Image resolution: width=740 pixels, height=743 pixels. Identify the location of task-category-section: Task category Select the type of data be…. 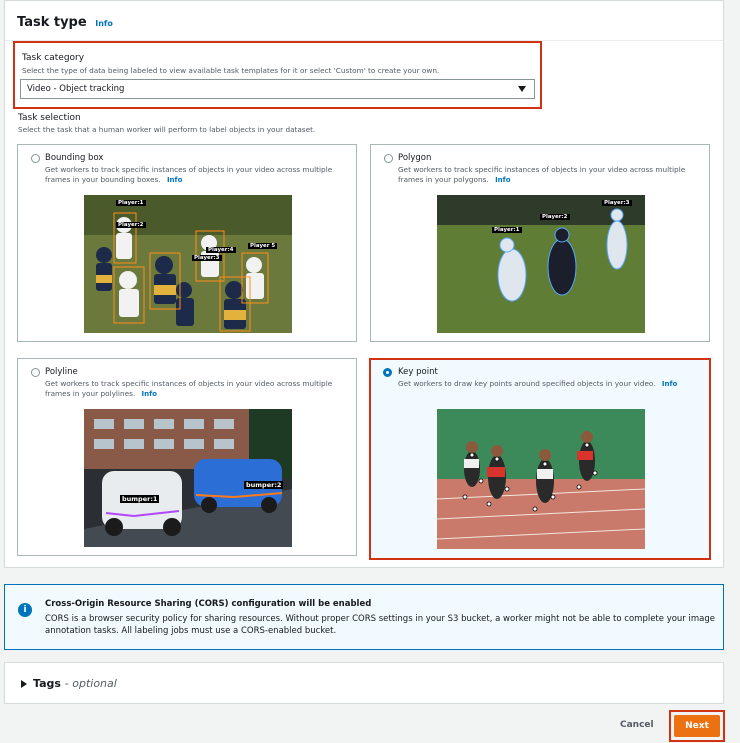
(277, 75).